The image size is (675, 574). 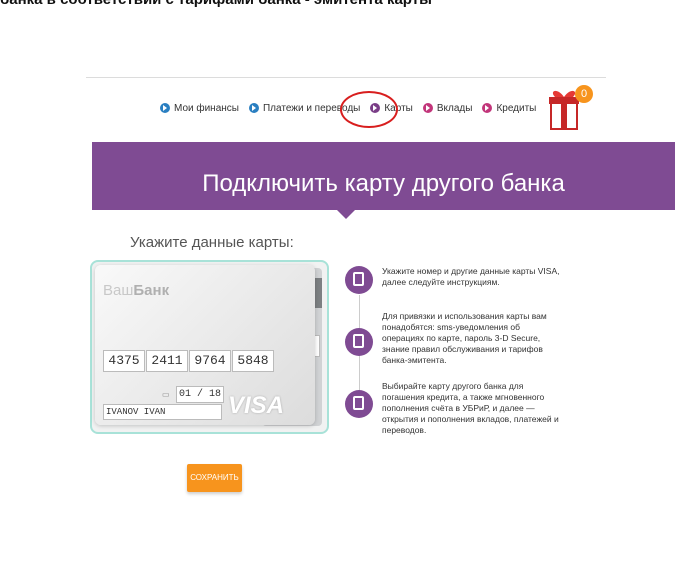 What do you see at coordinates (516, 108) in the screenshot?
I see `nav-item-label: Кредиты` at bounding box center [516, 108].